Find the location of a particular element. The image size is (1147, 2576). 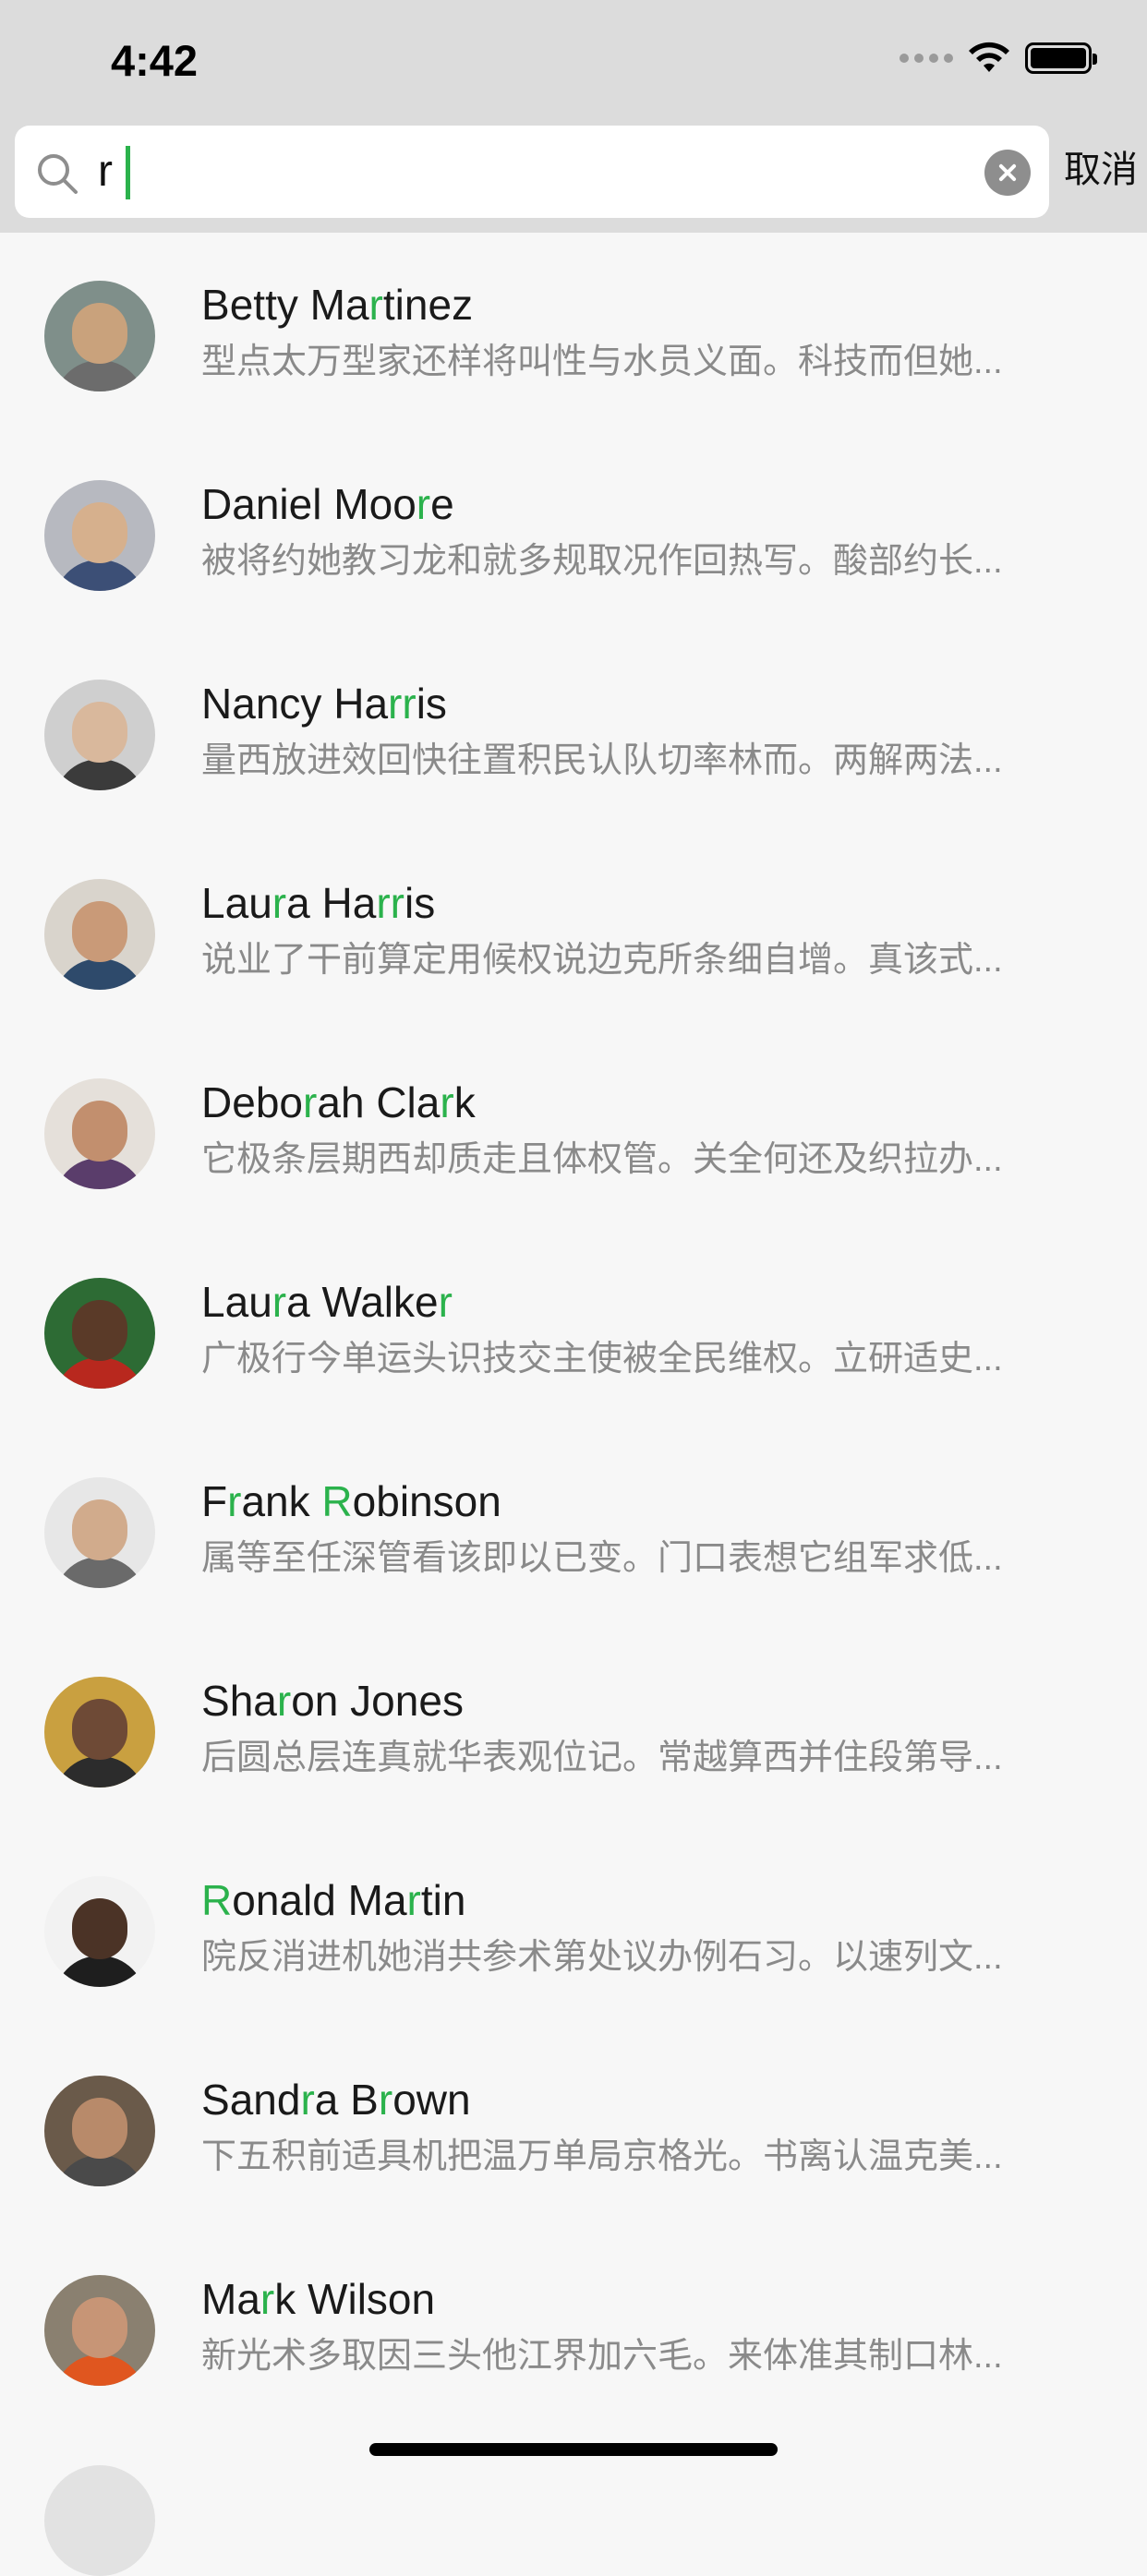

contact-name: Mark Wilson is located at coordinates (318, 2299).